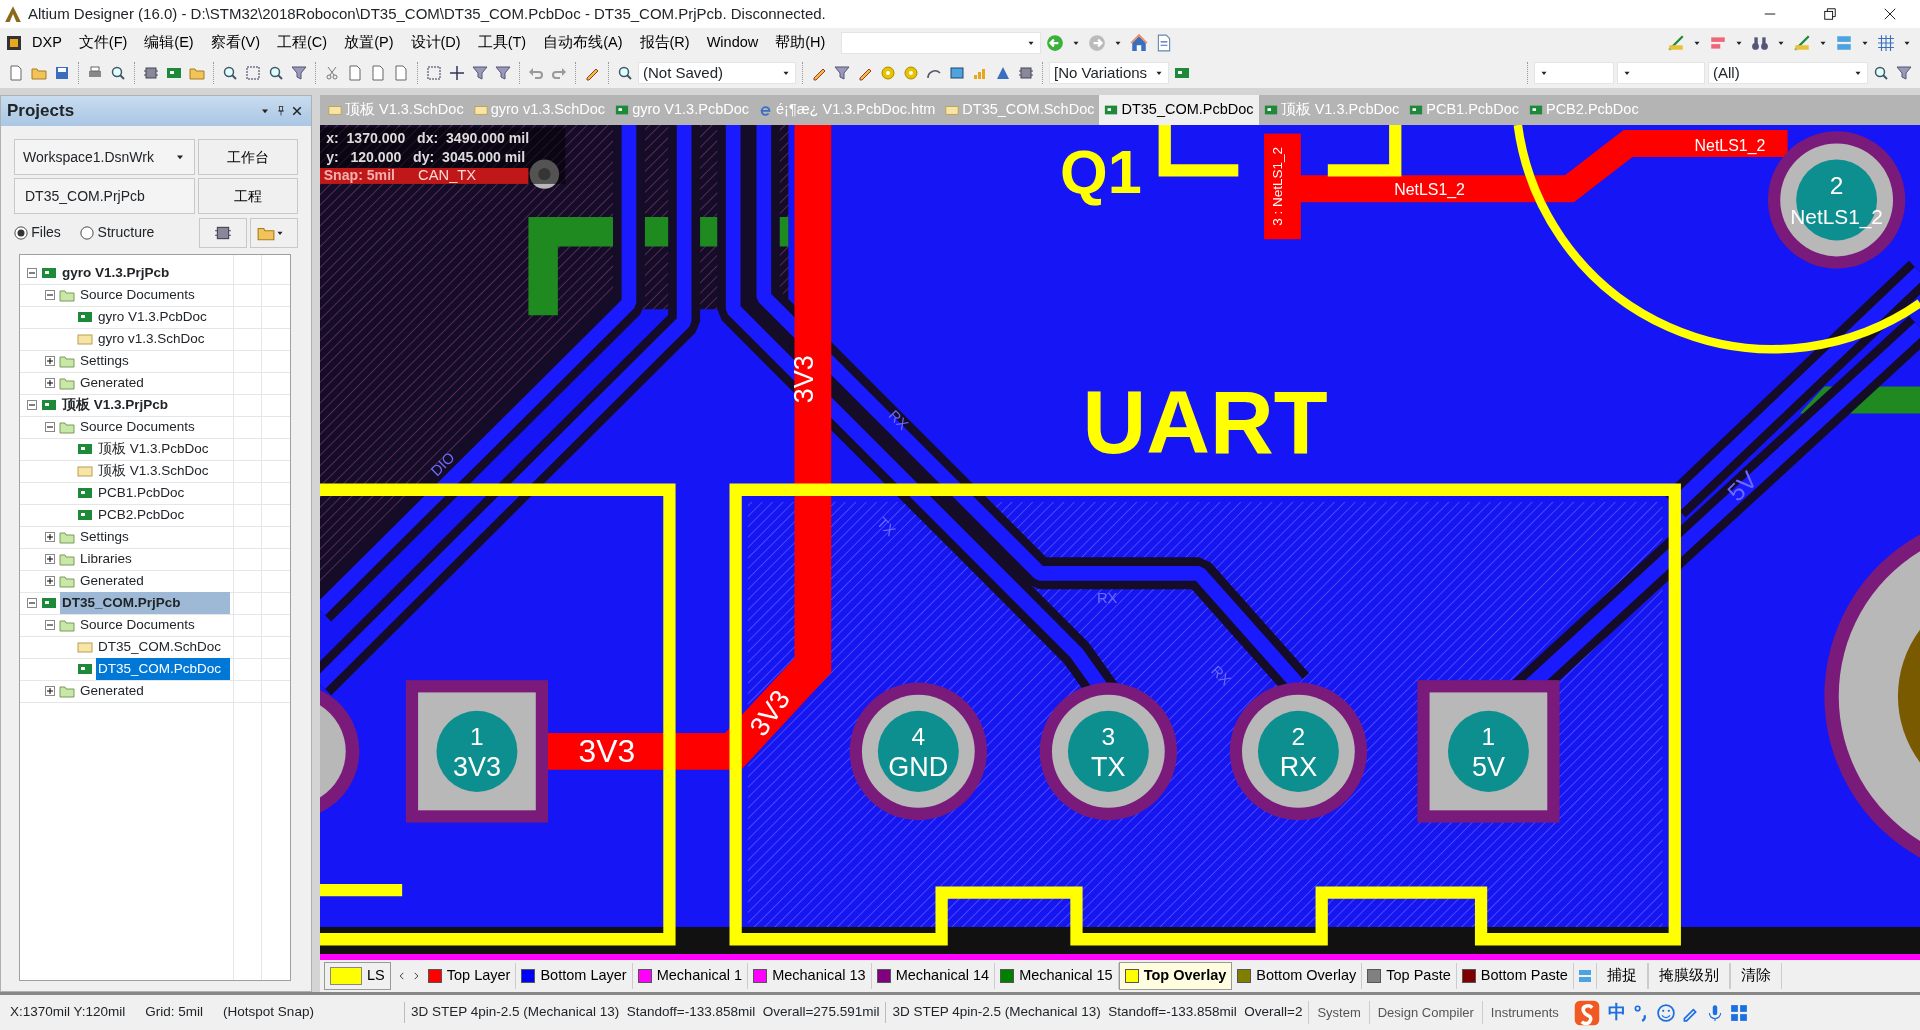  What do you see at coordinates (141, 493) in the screenshot?
I see `tree-item: PCB1.PcbDoc` at bounding box center [141, 493].